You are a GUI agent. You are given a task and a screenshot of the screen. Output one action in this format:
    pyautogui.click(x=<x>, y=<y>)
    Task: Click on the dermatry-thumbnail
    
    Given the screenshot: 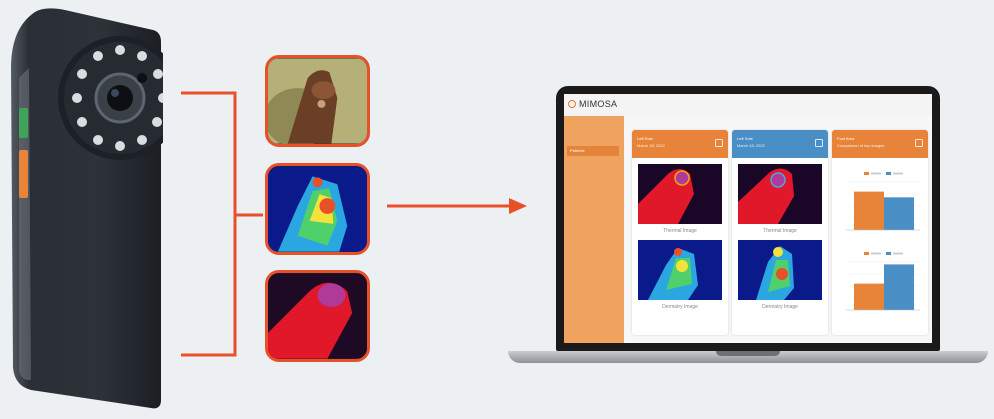 What is the action you would take?
    pyautogui.click(x=317, y=316)
    